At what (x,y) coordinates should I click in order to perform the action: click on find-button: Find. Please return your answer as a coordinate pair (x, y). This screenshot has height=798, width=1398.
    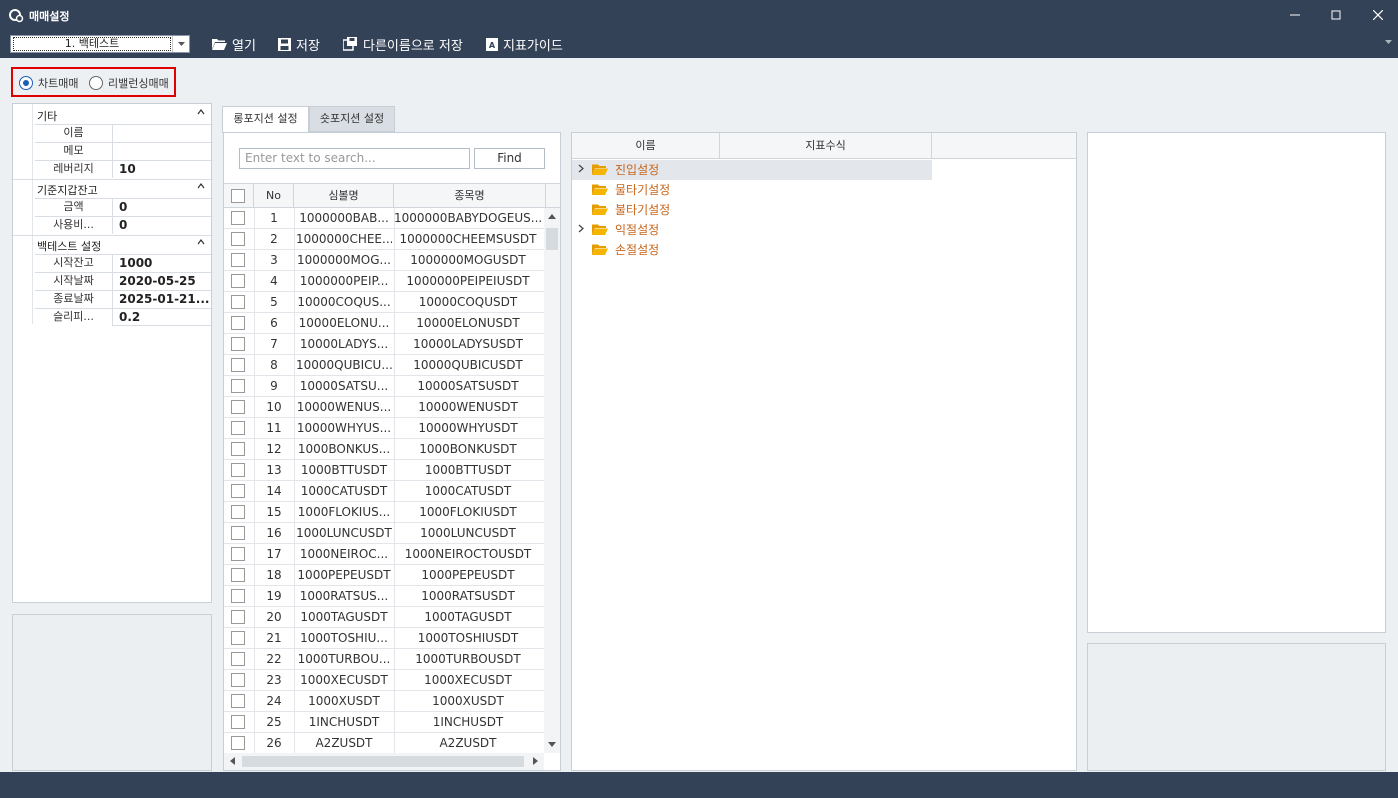
    Looking at the image, I should click on (509, 158).